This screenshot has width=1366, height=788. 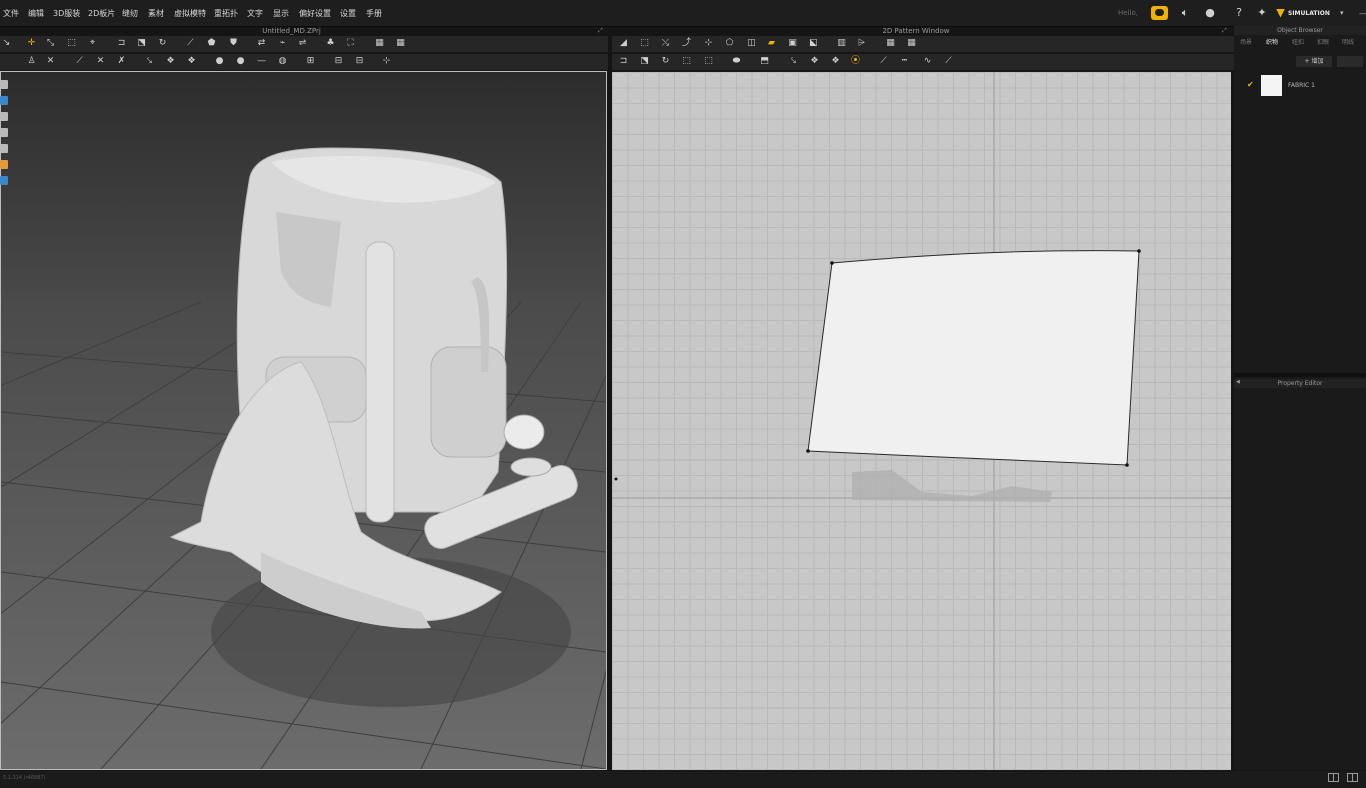 What do you see at coordinates (4, 164) in the screenshot?
I see `face-icon` at bounding box center [4, 164].